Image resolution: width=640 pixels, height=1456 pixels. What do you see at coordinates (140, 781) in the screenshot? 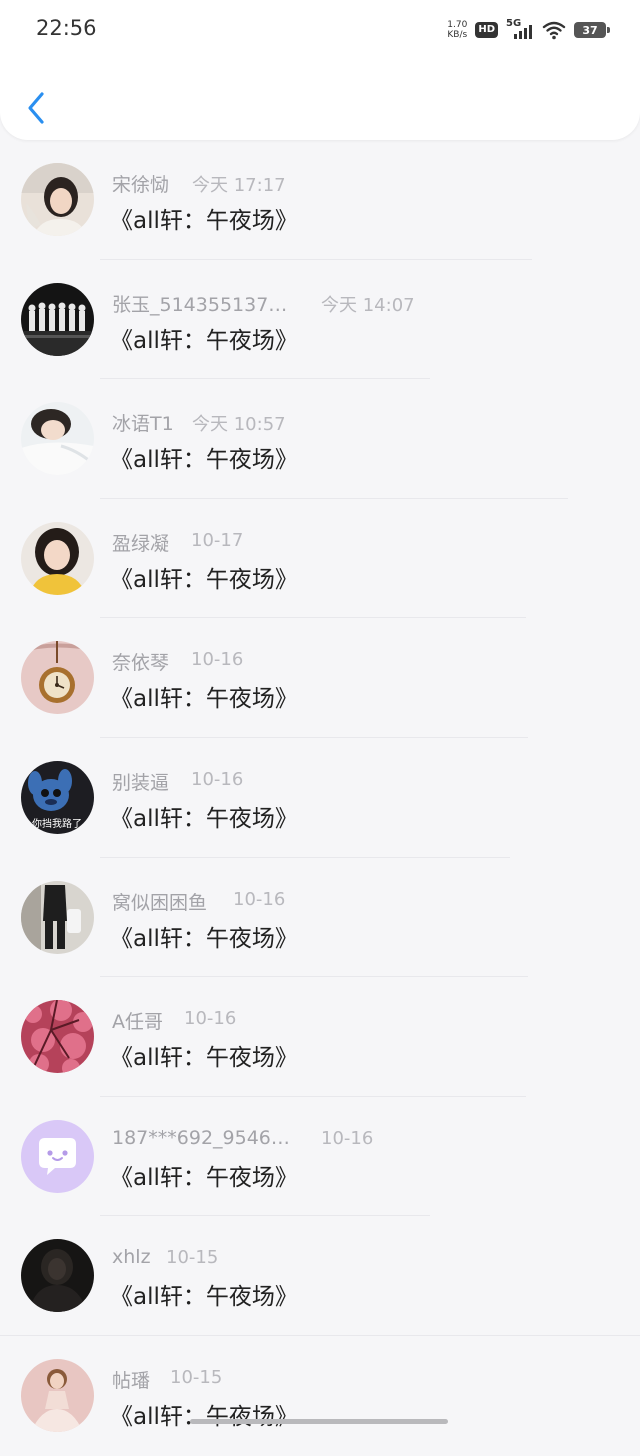
I see `commenter-name: 别装逼` at bounding box center [140, 781].